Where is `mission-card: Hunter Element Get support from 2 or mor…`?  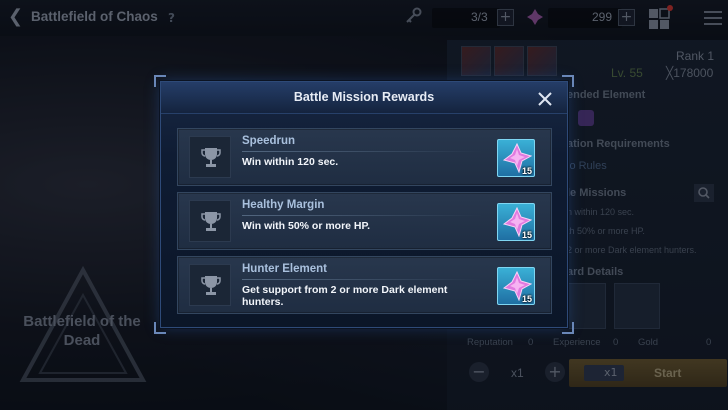 mission-card: Hunter Element Get support from 2 or mor… is located at coordinates (364, 285).